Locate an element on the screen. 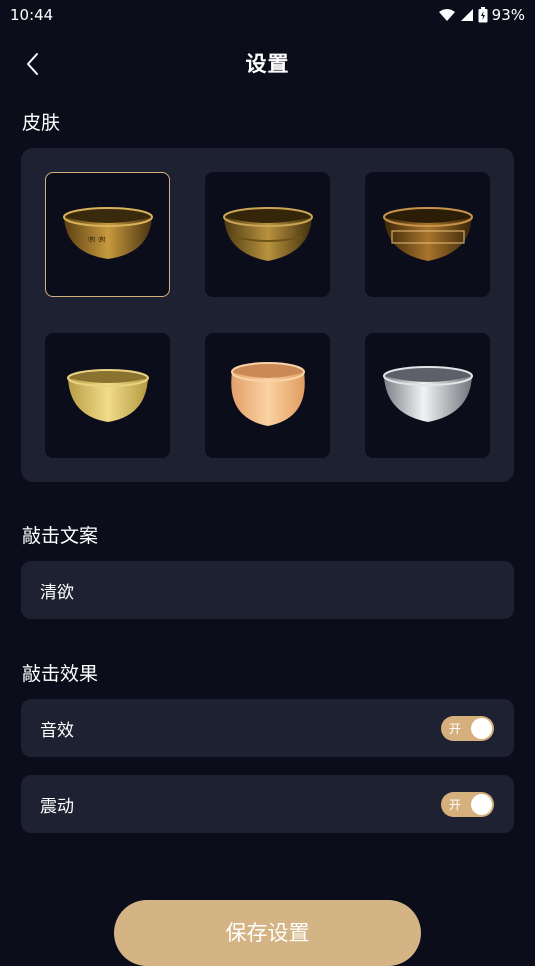 This screenshot has height=966, width=535. sound-effect-label: 音效 is located at coordinates (57, 730).